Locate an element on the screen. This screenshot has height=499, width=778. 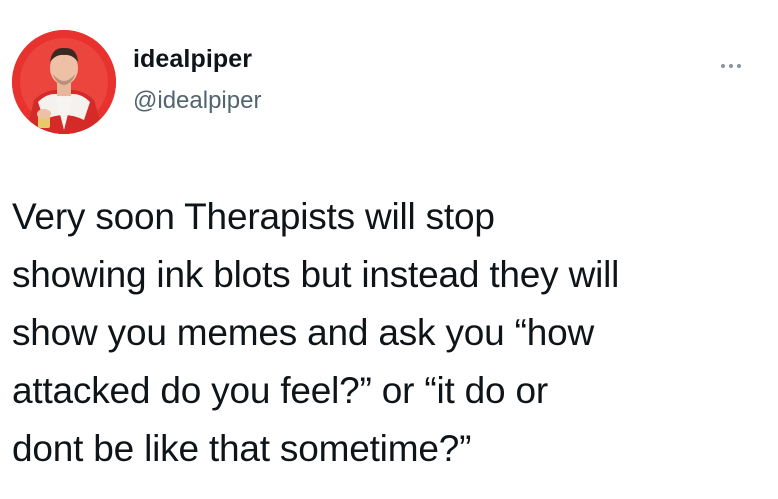
avatar-image is located at coordinates (64, 82).